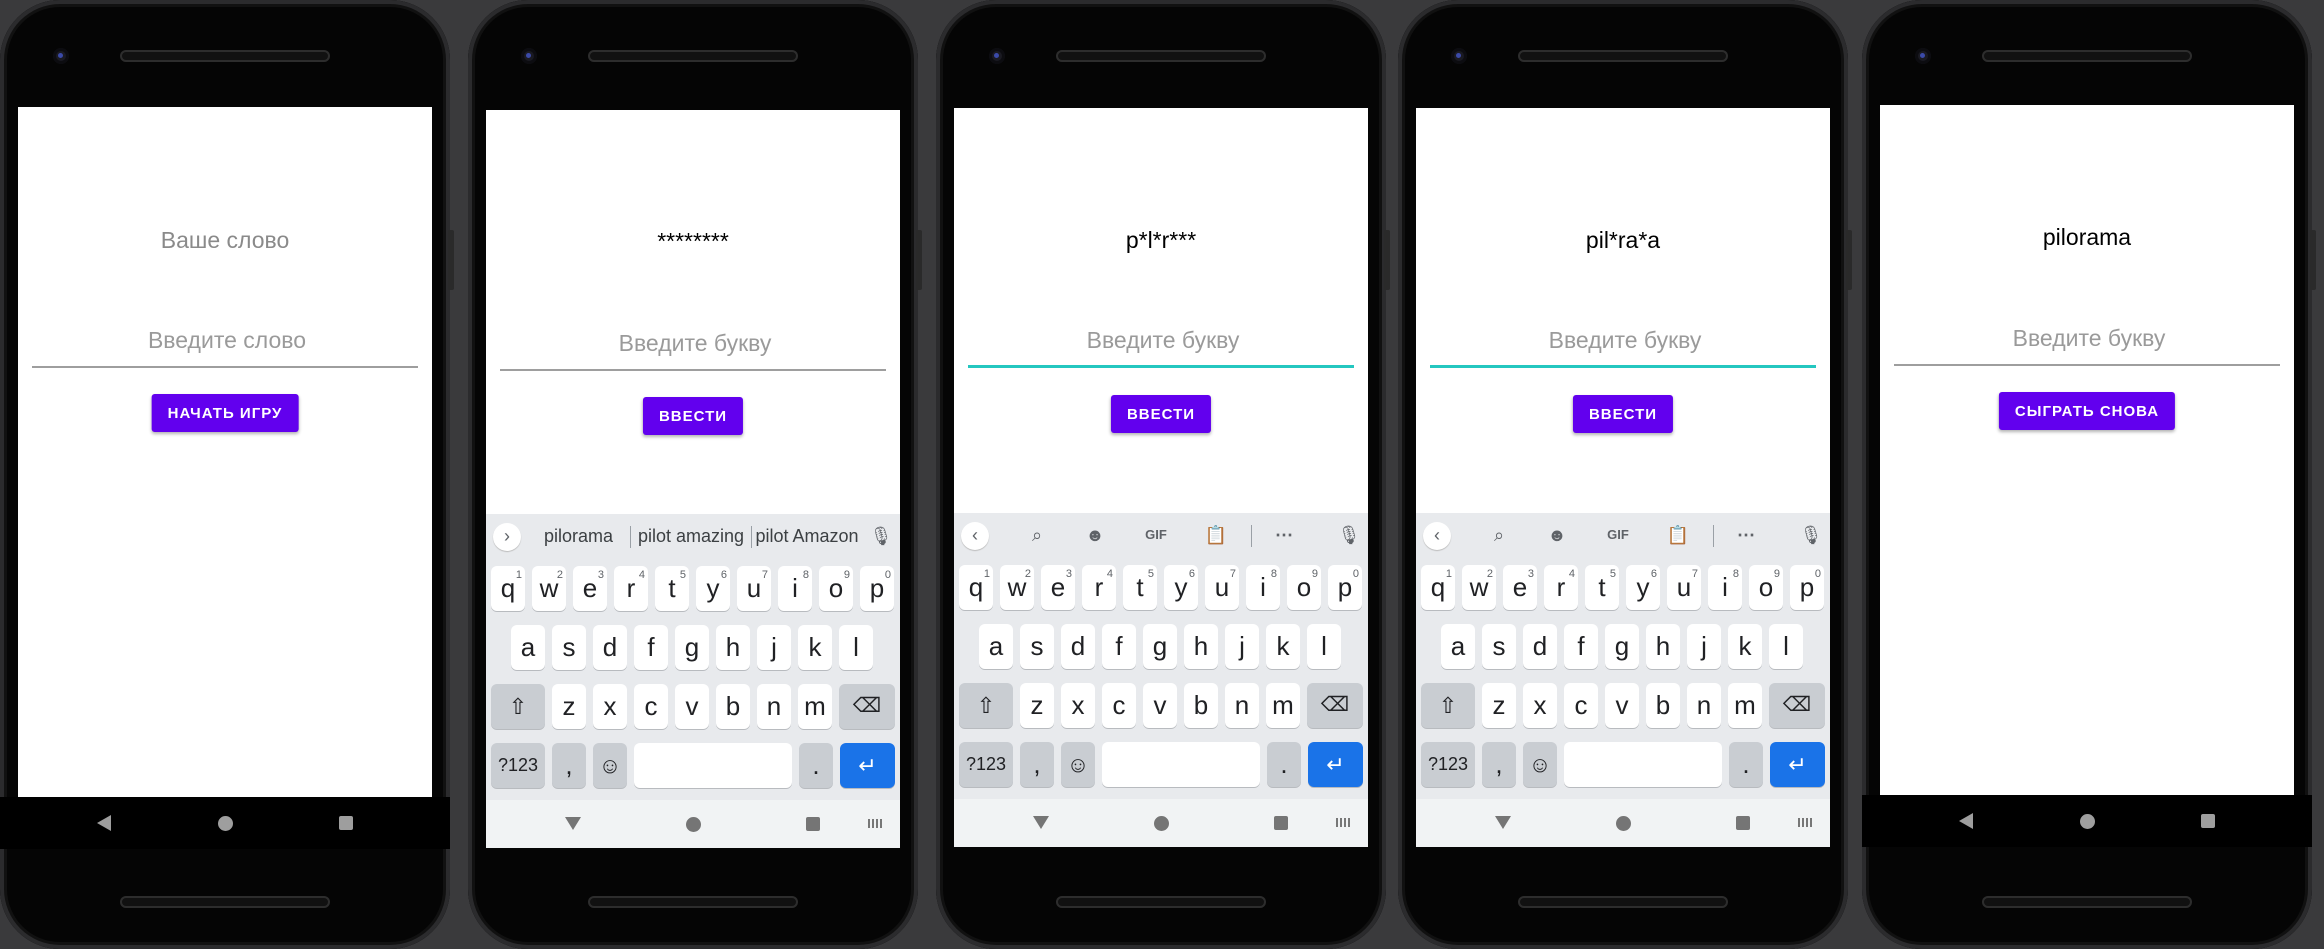 The height and width of the screenshot is (949, 2324). What do you see at coordinates (1678, 535) in the screenshot?
I see `clipboard-icon: 📋` at bounding box center [1678, 535].